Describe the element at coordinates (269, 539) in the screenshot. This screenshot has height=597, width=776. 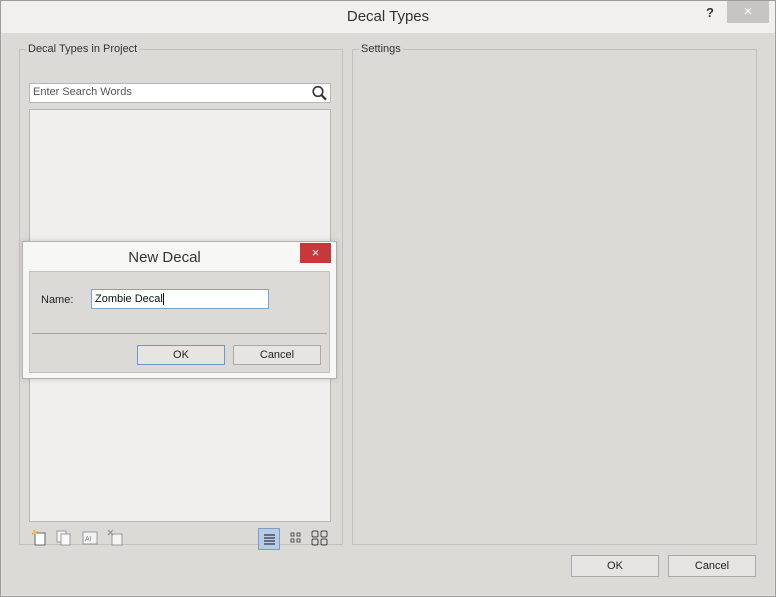
I see `list-view-icon` at that location.